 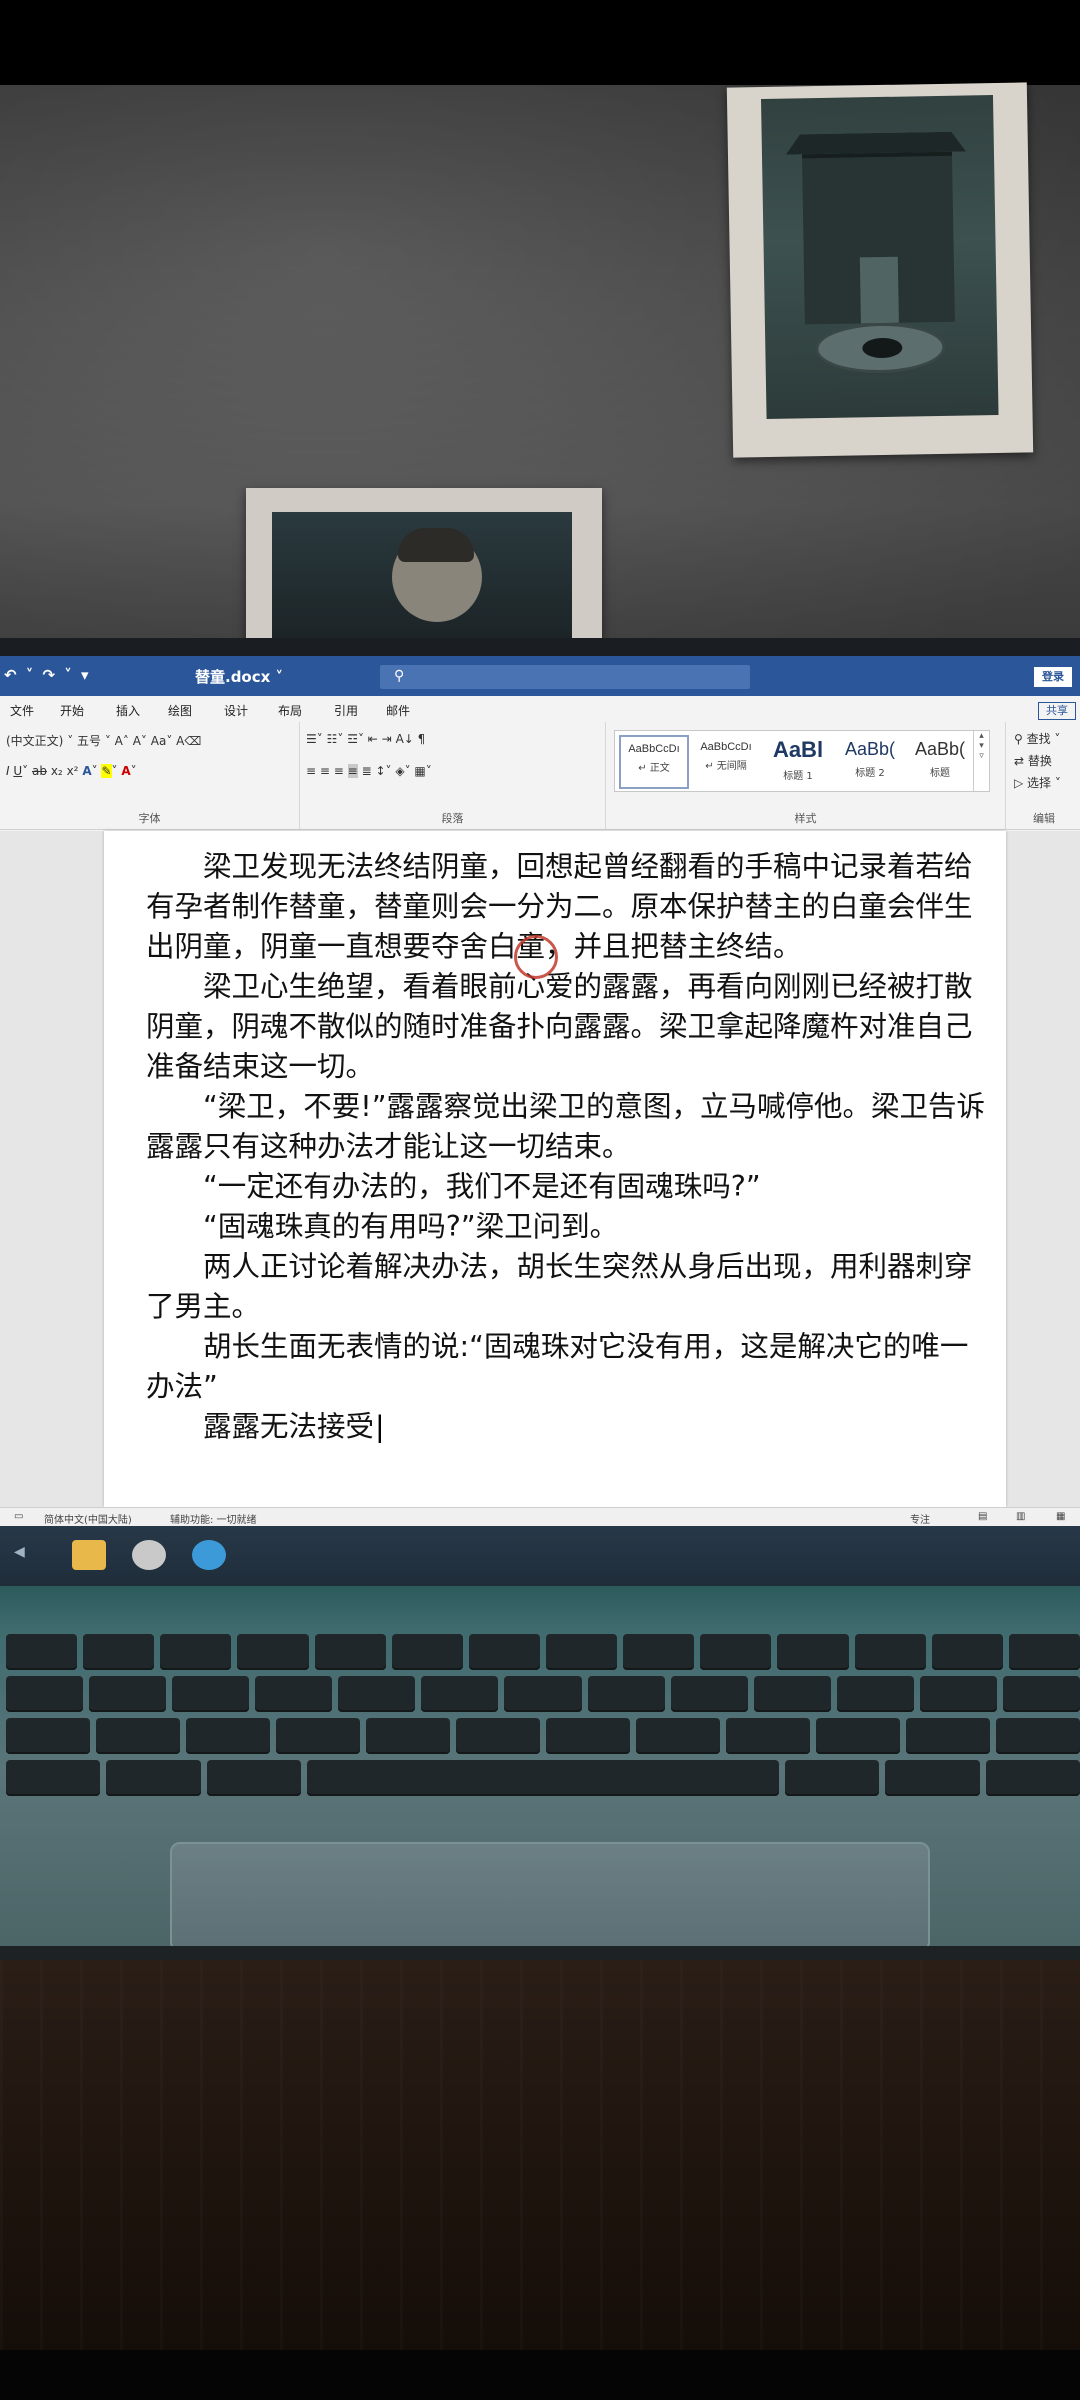 I want to click on settings-icon, so click(x=149, y=1555).